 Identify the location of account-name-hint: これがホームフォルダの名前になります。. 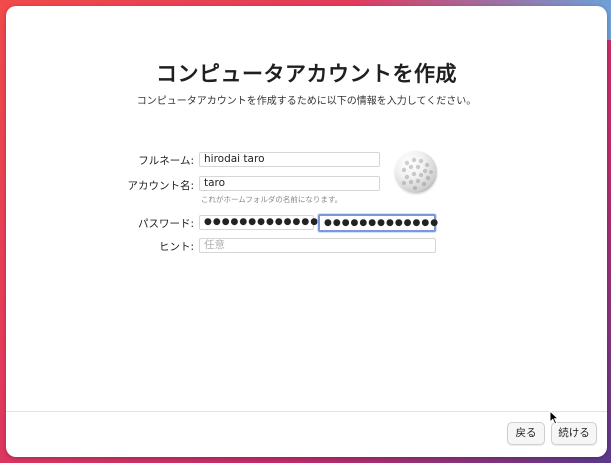
(272, 199).